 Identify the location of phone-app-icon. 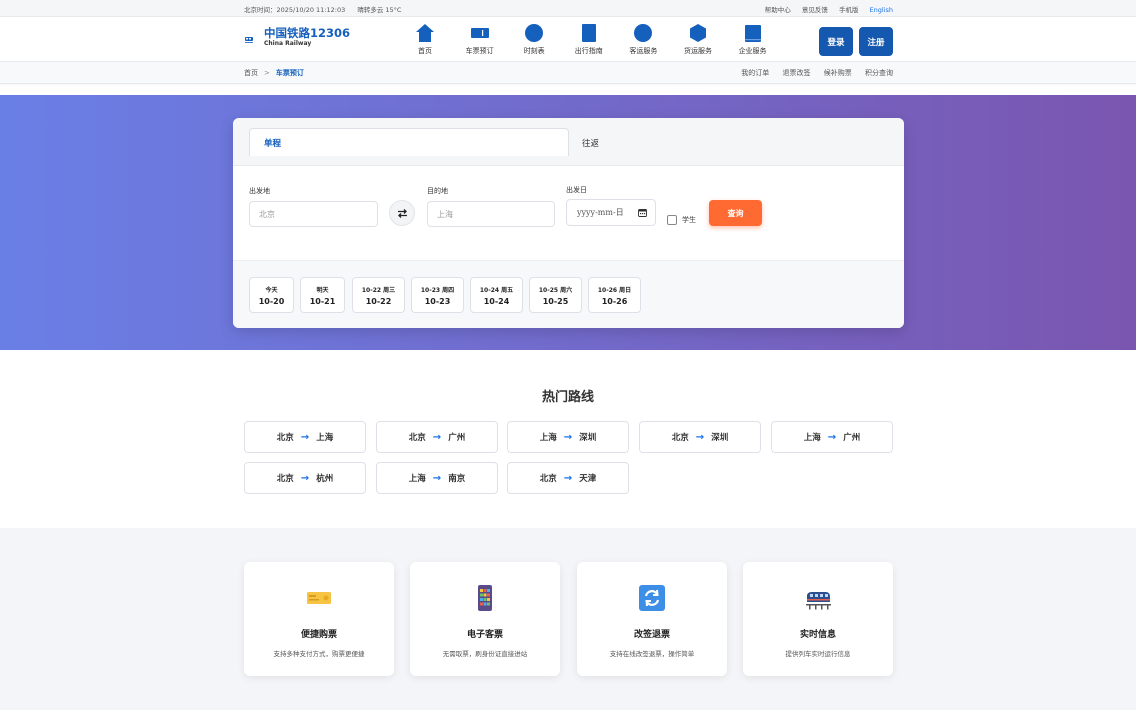
(485, 598).